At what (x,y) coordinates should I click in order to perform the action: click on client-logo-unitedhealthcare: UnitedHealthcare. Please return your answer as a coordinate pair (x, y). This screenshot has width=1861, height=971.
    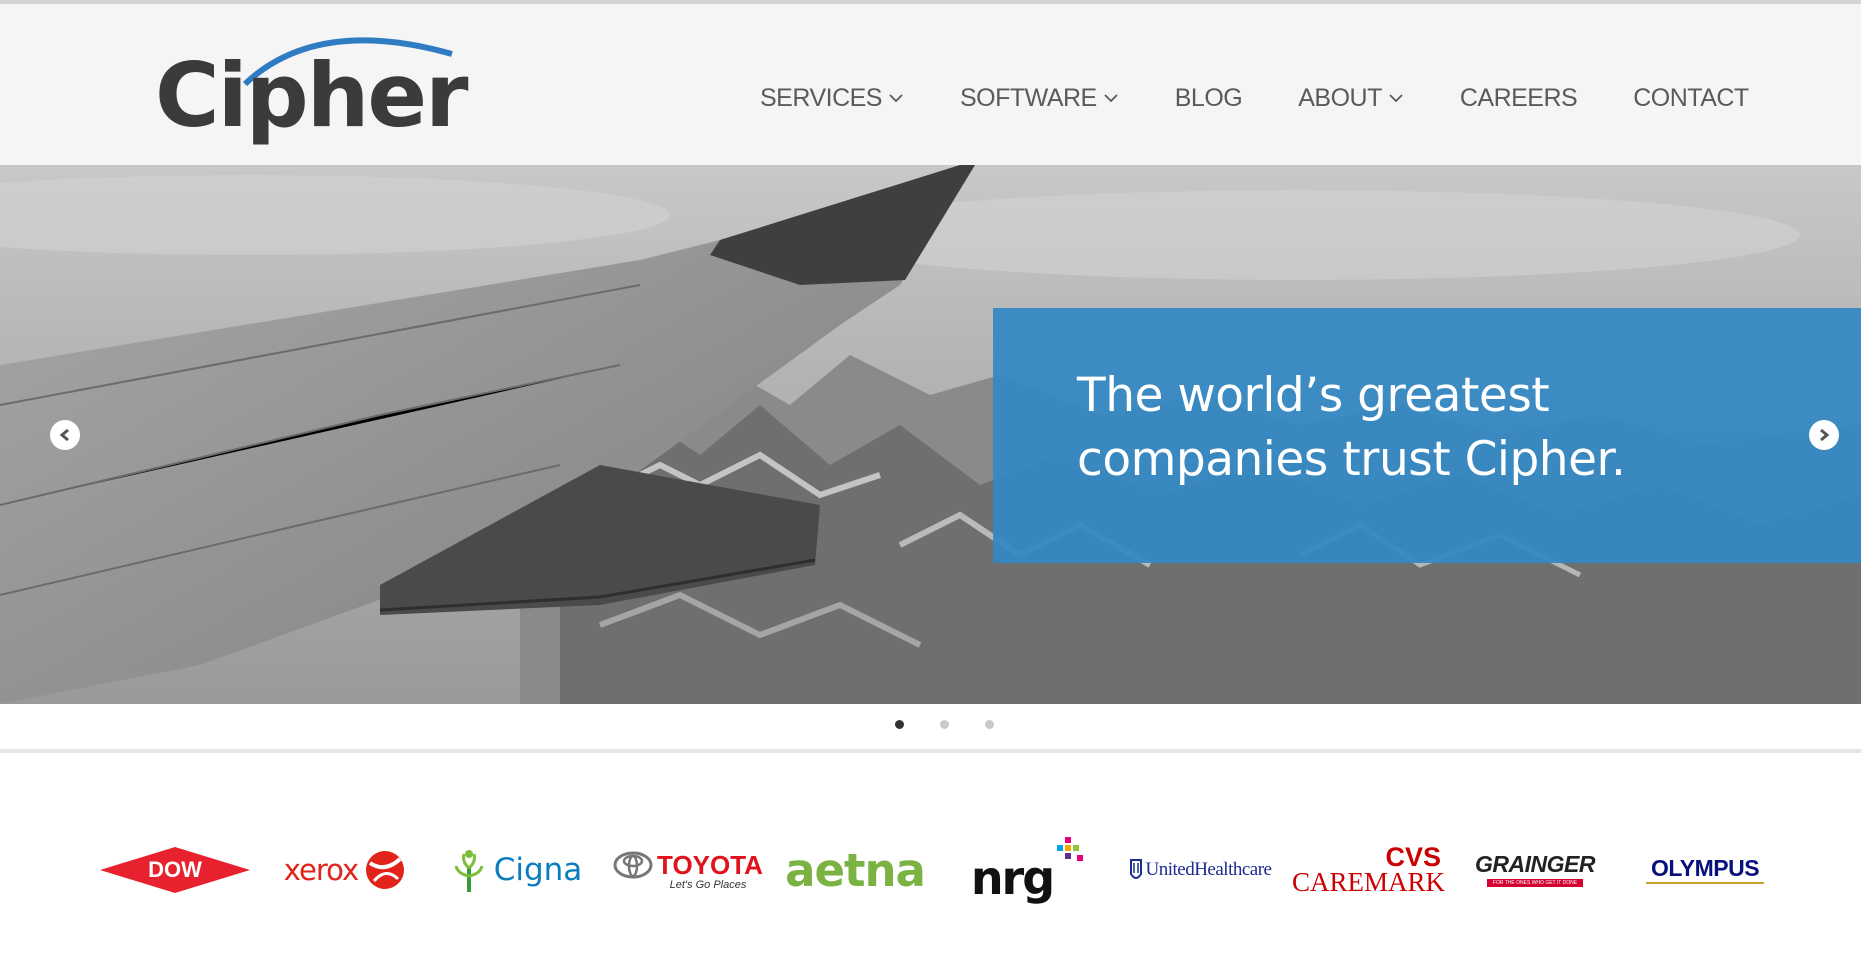
    Looking at the image, I should click on (1200, 870).